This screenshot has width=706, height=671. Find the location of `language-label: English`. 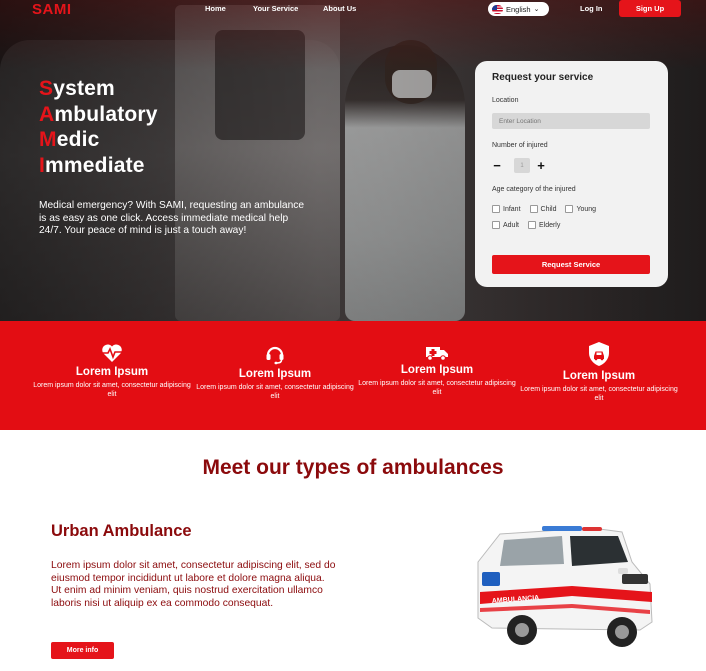

language-label: English is located at coordinates (518, 9).